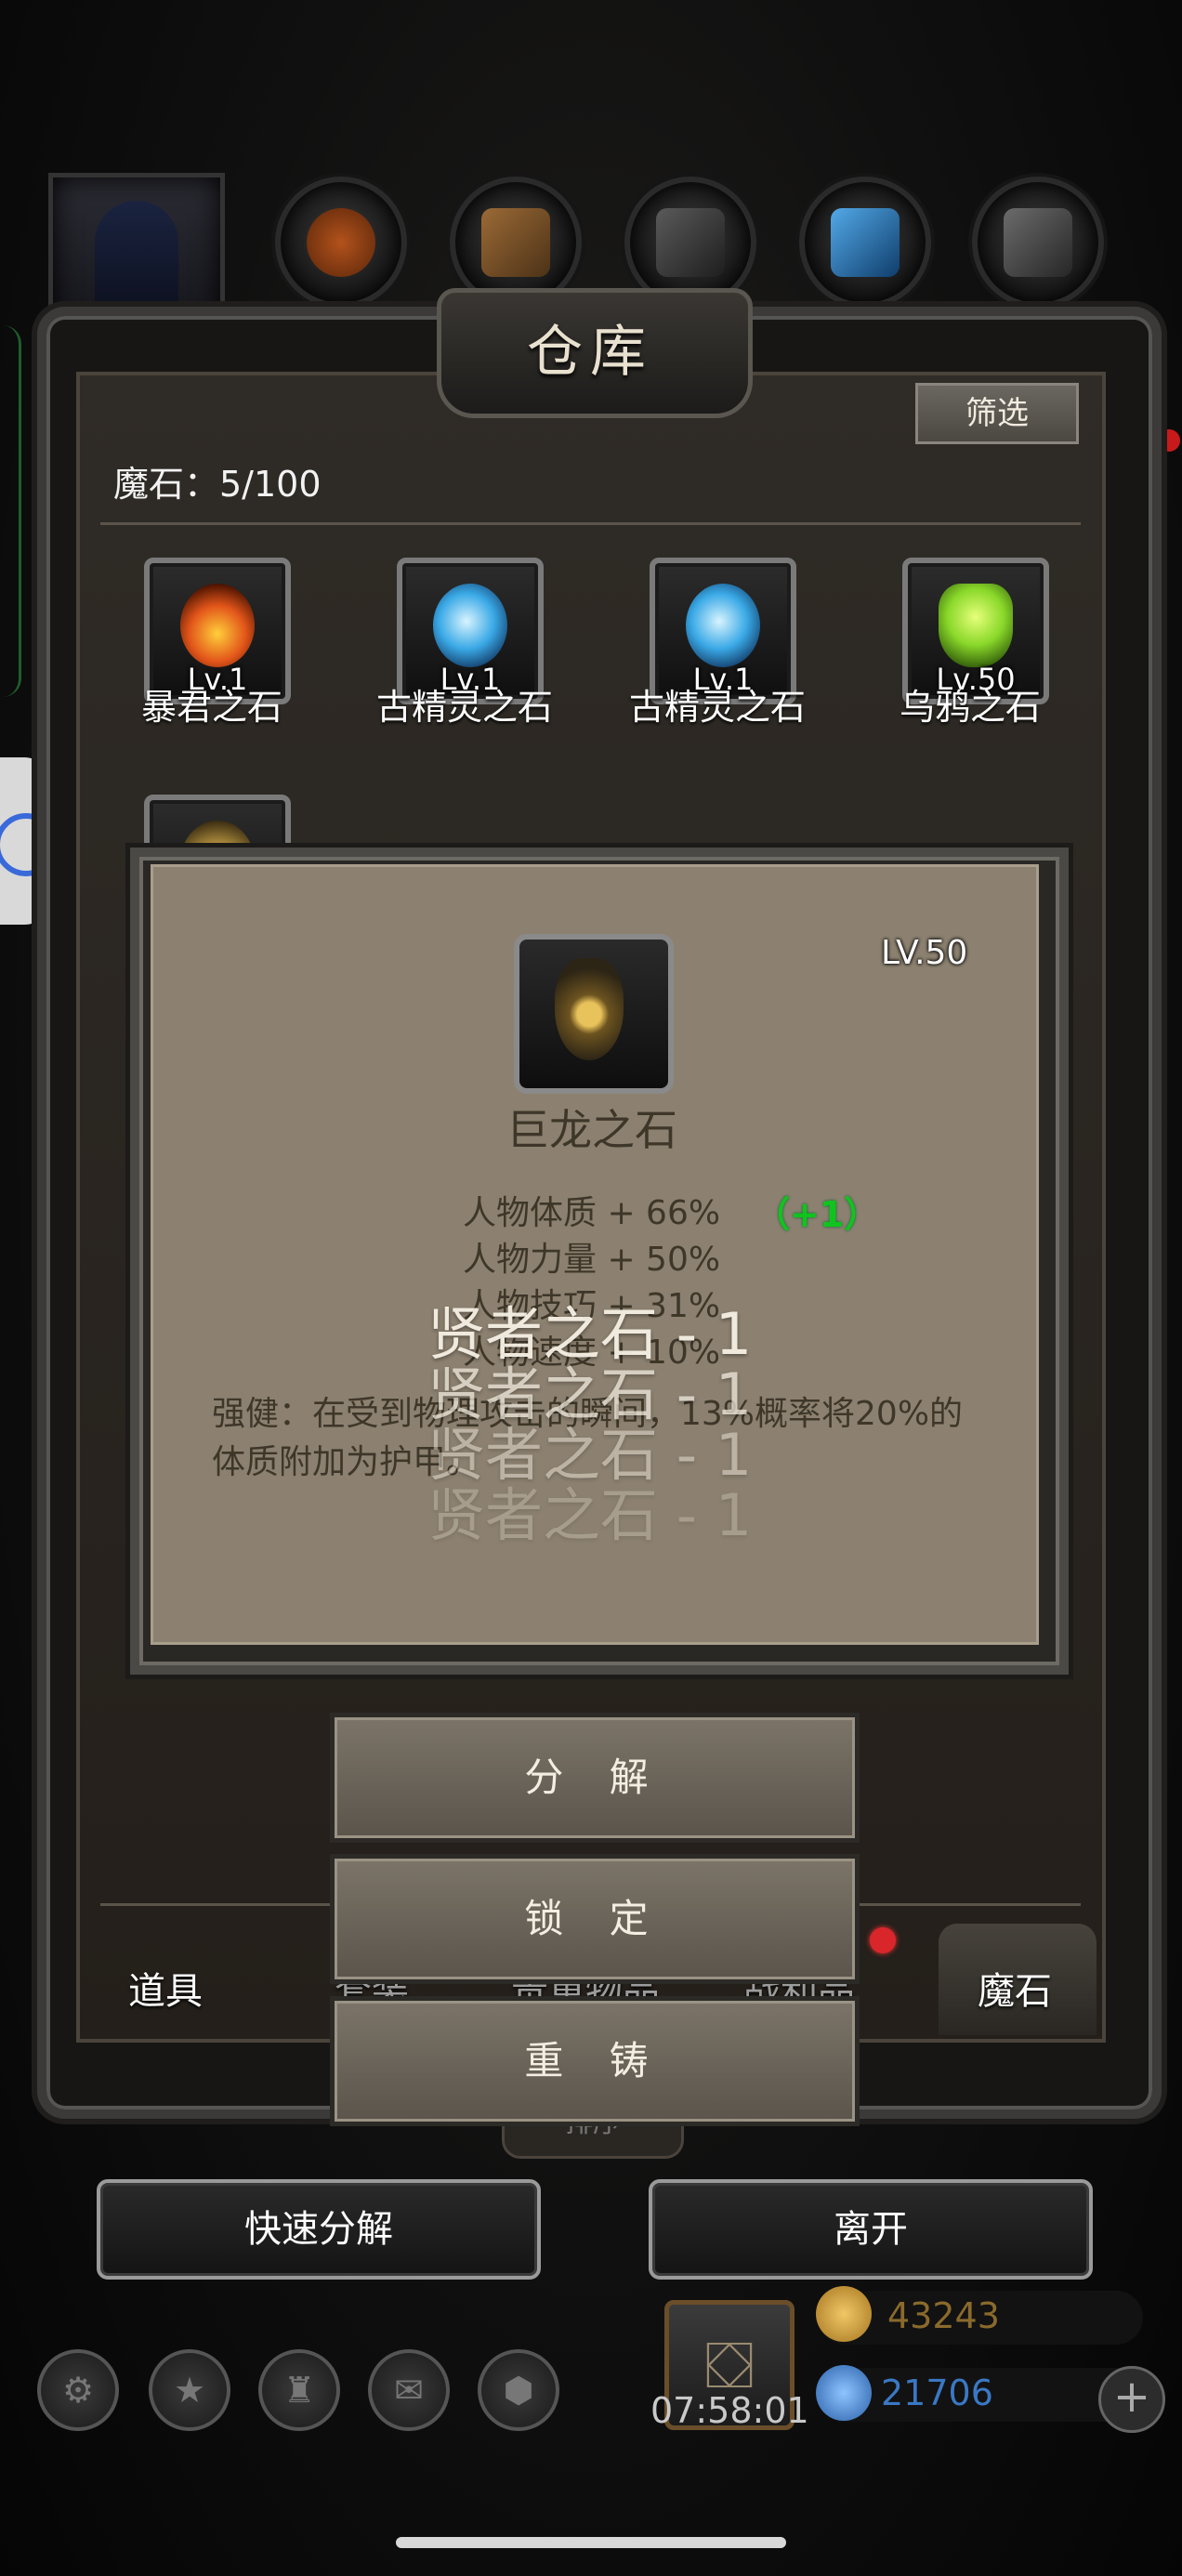 The height and width of the screenshot is (2576, 1182). What do you see at coordinates (595, 1919) in the screenshot?
I see `lock-button: 锁 定` at bounding box center [595, 1919].